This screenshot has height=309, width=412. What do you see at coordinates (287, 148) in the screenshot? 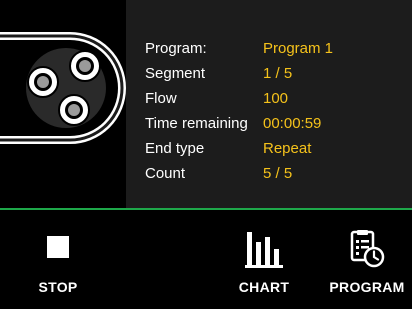
I see `info-value: Repeat` at bounding box center [287, 148].